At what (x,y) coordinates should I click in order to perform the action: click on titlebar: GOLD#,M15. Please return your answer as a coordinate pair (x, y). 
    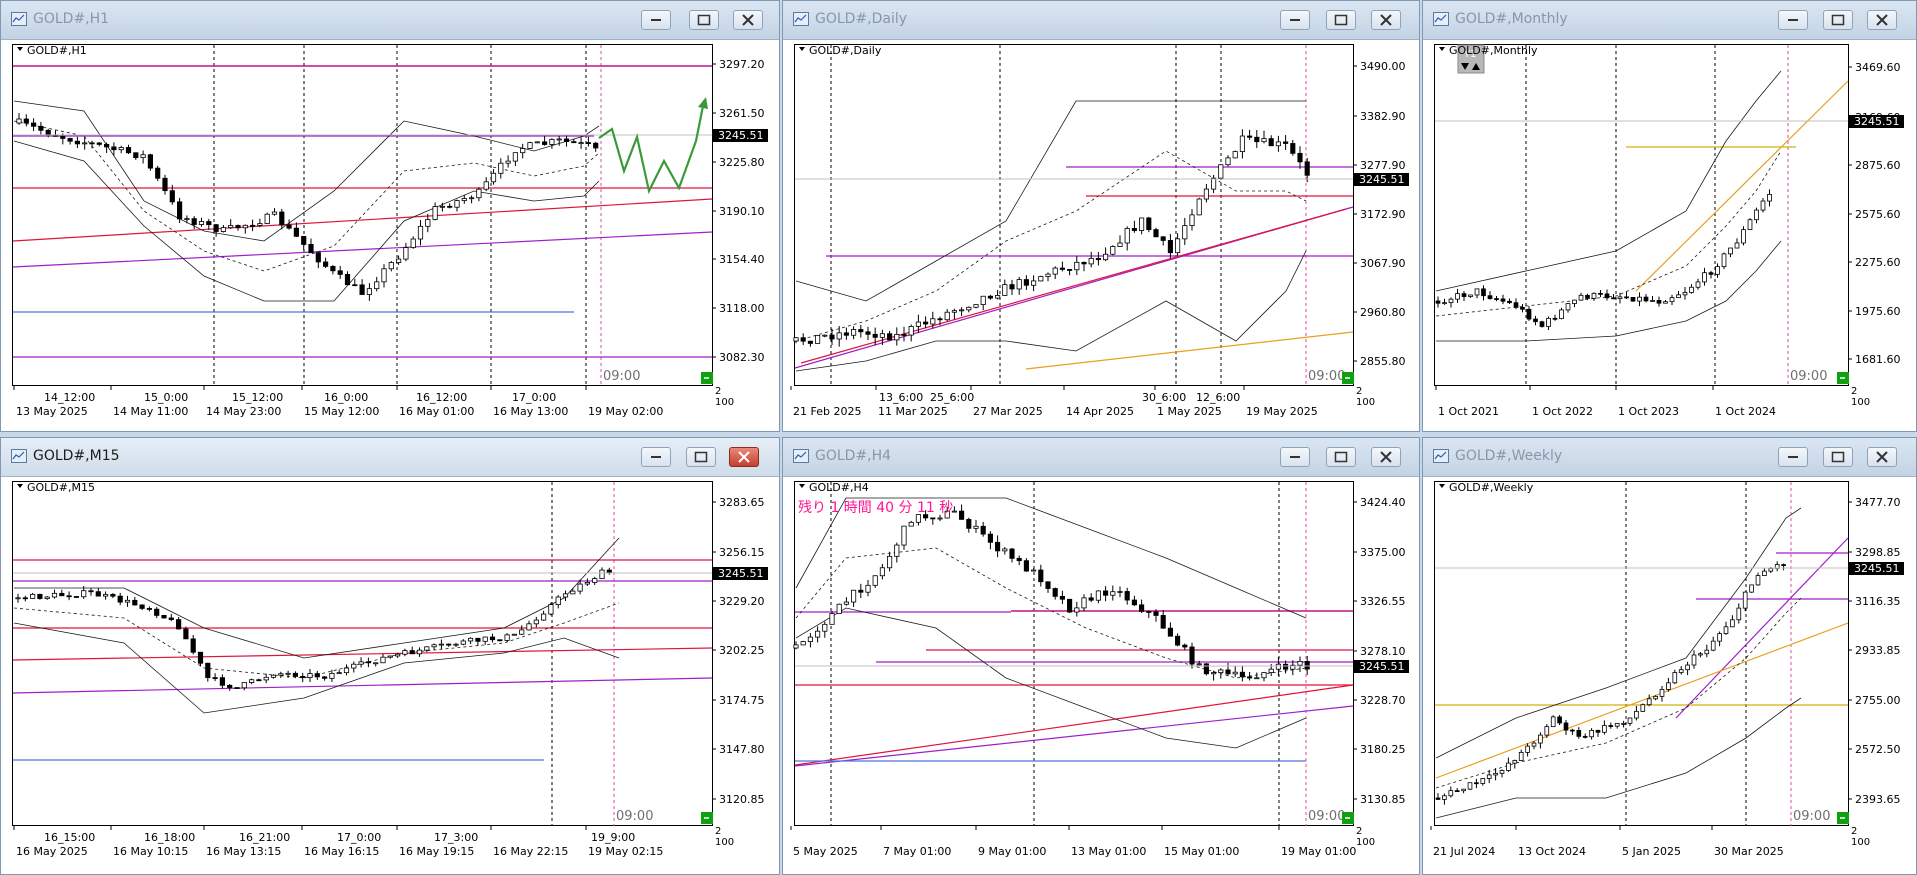
    Looking at the image, I should click on (390, 457).